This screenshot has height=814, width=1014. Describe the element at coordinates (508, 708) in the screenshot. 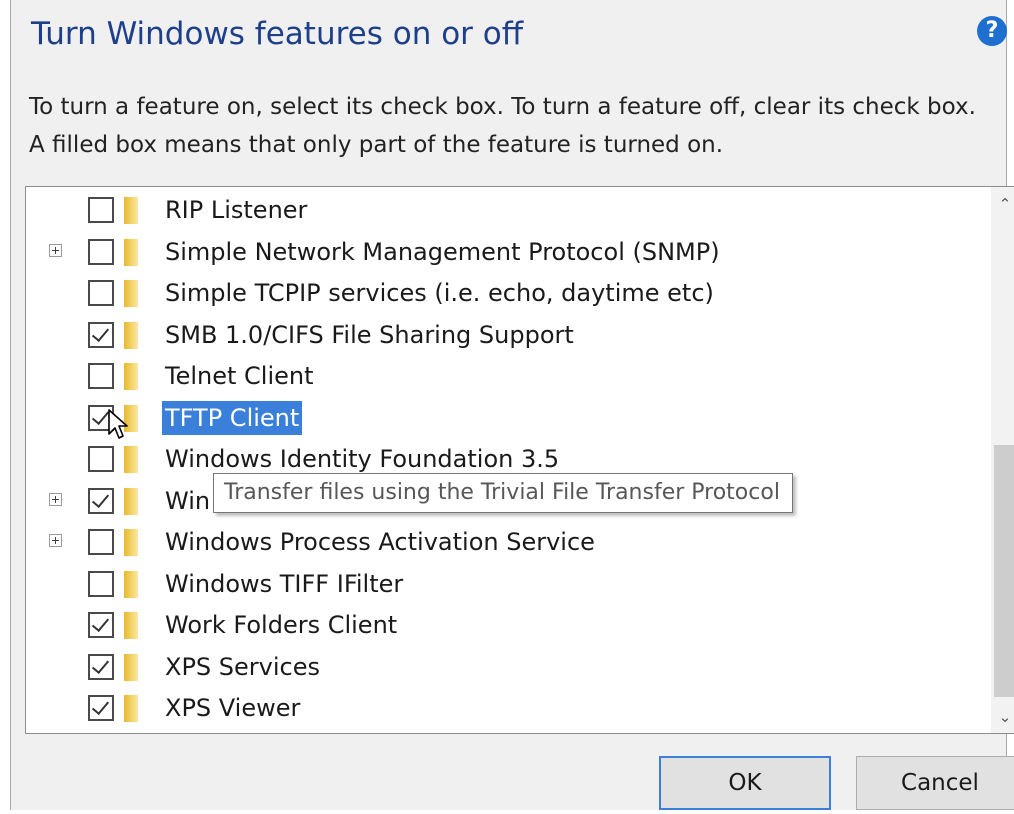

I see `feature-row: XPS Viewer` at that location.